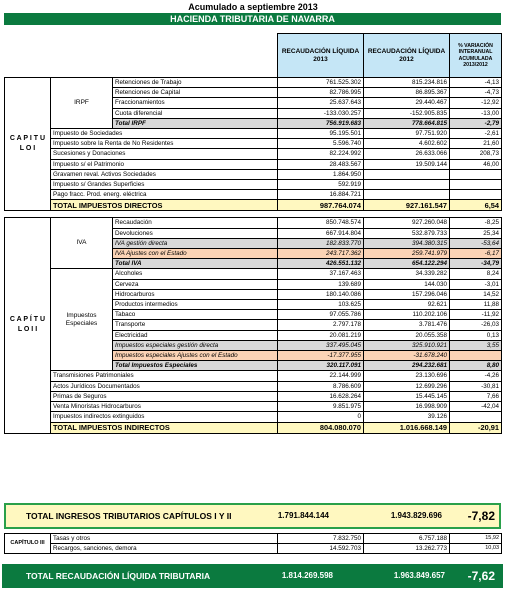 The width and height of the screenshot is (506, 590). I want to click on final-total-2013: 1.814.269.598, so click(307, 575).